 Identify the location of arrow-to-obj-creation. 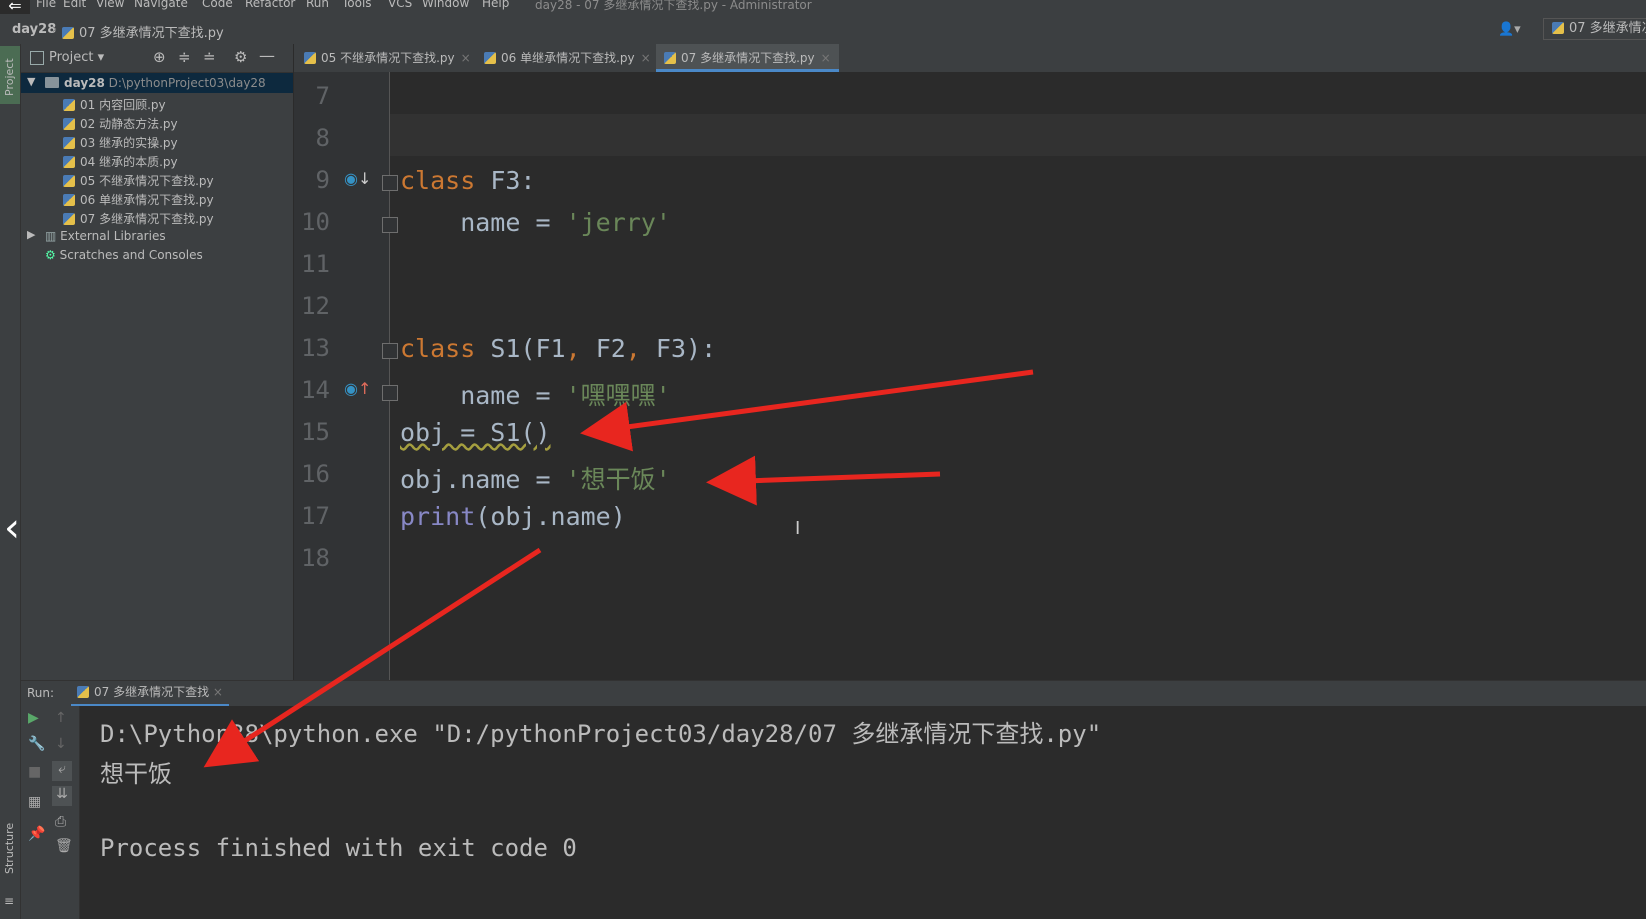
(807, 410).